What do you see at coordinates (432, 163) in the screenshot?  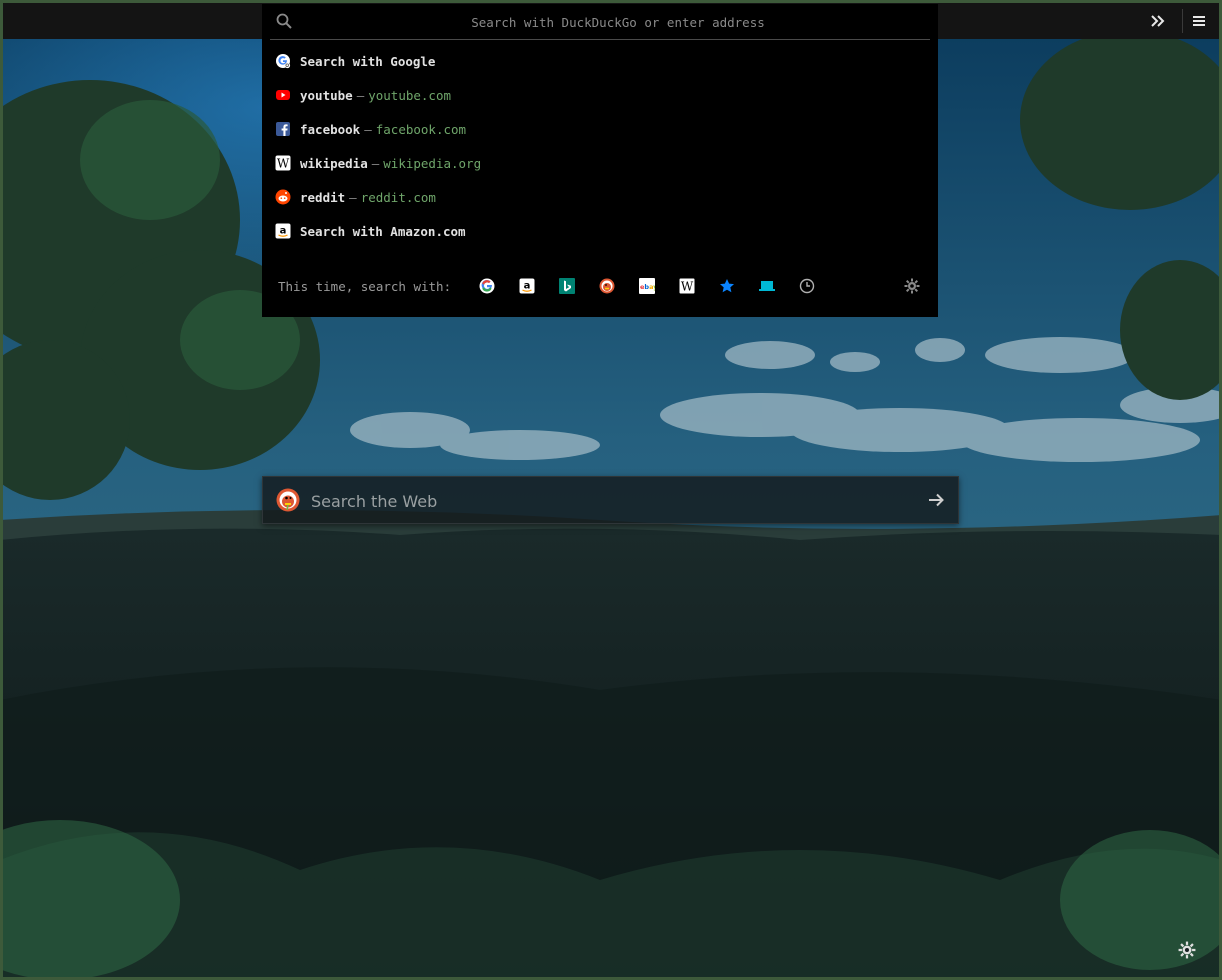 I see `suggestion-url: wikipedia.org` at bounding box center [432, 163].